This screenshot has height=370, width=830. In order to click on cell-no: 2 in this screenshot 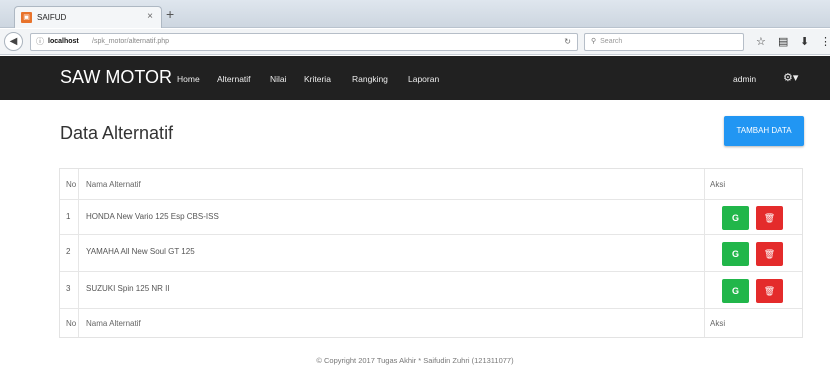, I will do `click(68, 251)`.